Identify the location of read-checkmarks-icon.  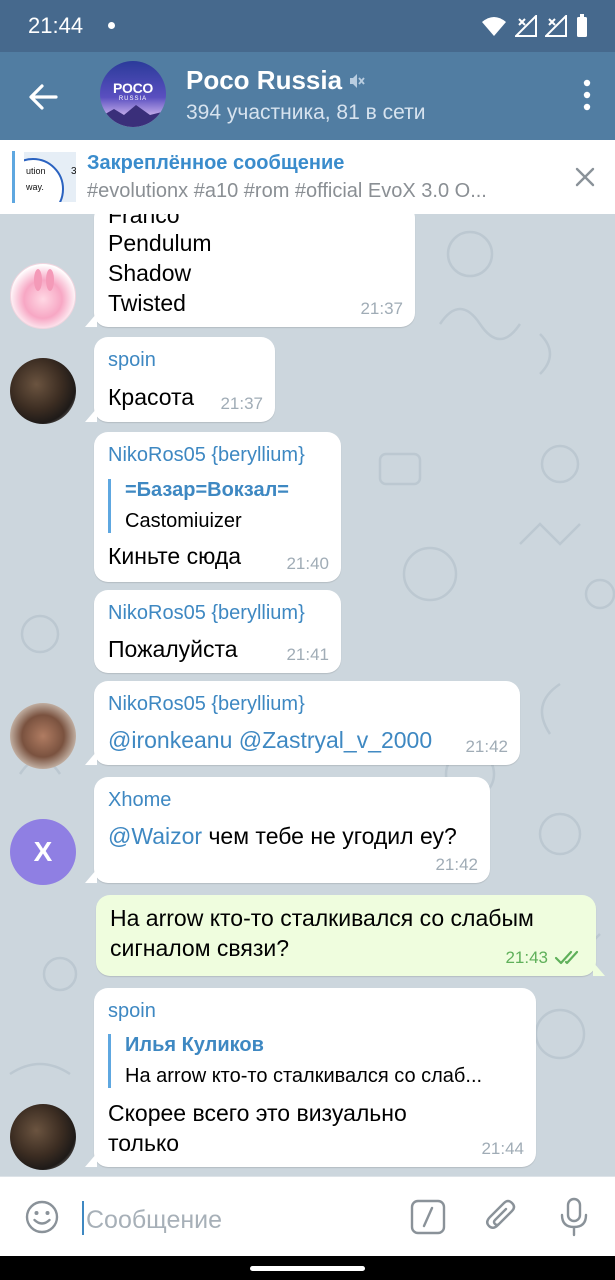
(566, 957).